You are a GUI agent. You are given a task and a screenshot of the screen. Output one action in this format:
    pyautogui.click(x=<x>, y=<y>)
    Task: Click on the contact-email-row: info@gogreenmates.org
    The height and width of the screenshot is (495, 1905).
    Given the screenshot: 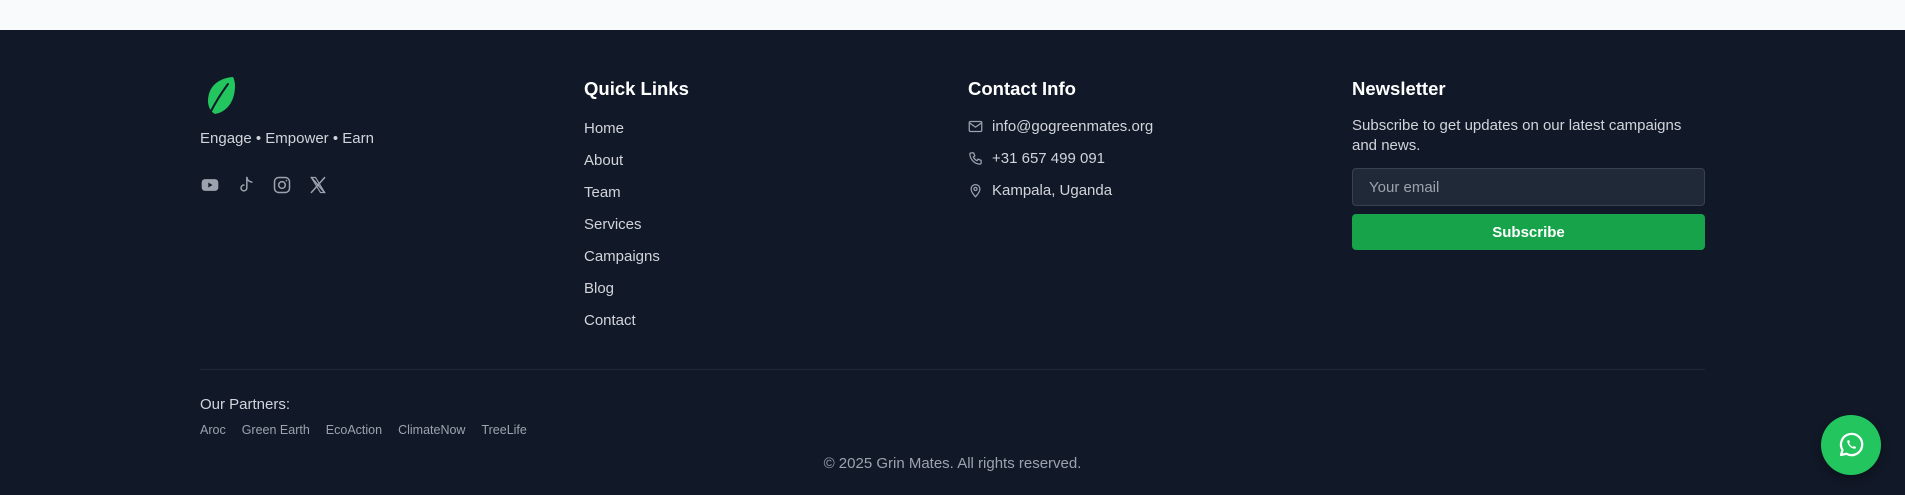 What is the action you would take?
    pyautogui.click(x=1138, y=126)
    